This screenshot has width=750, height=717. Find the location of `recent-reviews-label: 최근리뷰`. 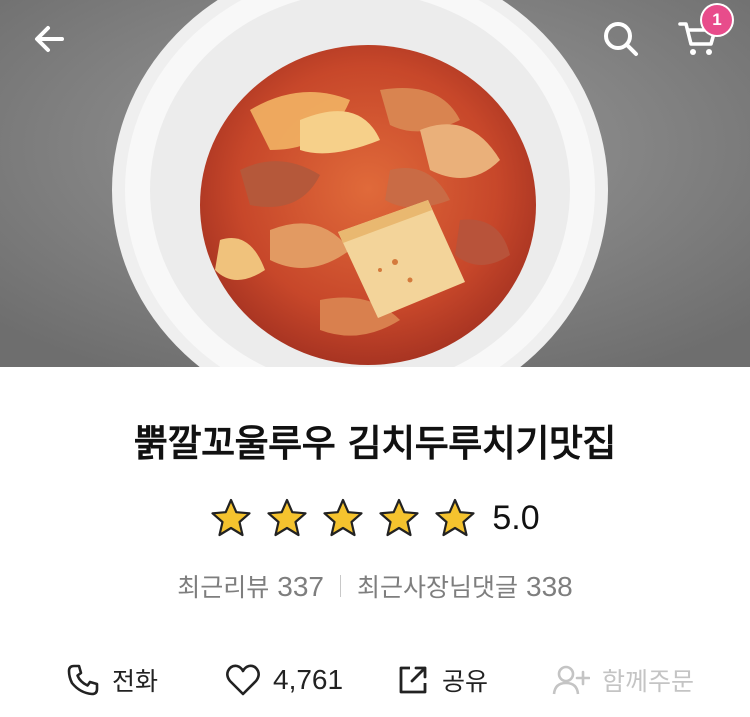

recent-reviews-label: 최근리뷰 is located at coordinates (223, 587).